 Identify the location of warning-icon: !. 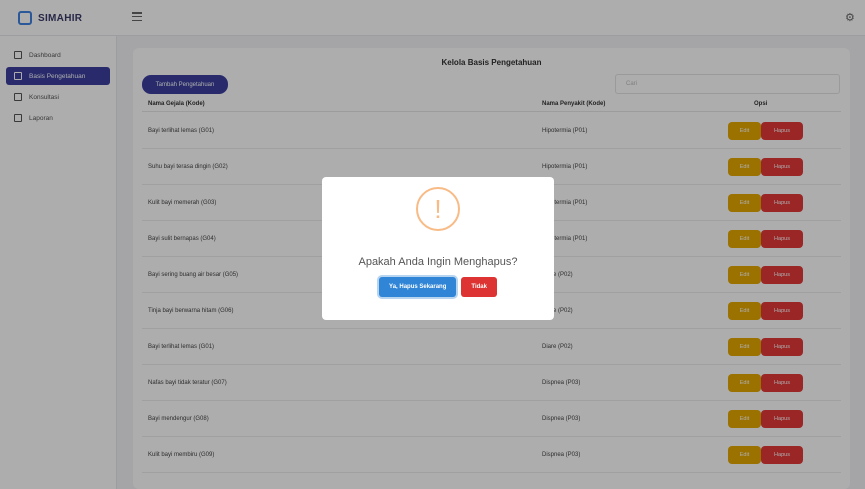
(438, 209).